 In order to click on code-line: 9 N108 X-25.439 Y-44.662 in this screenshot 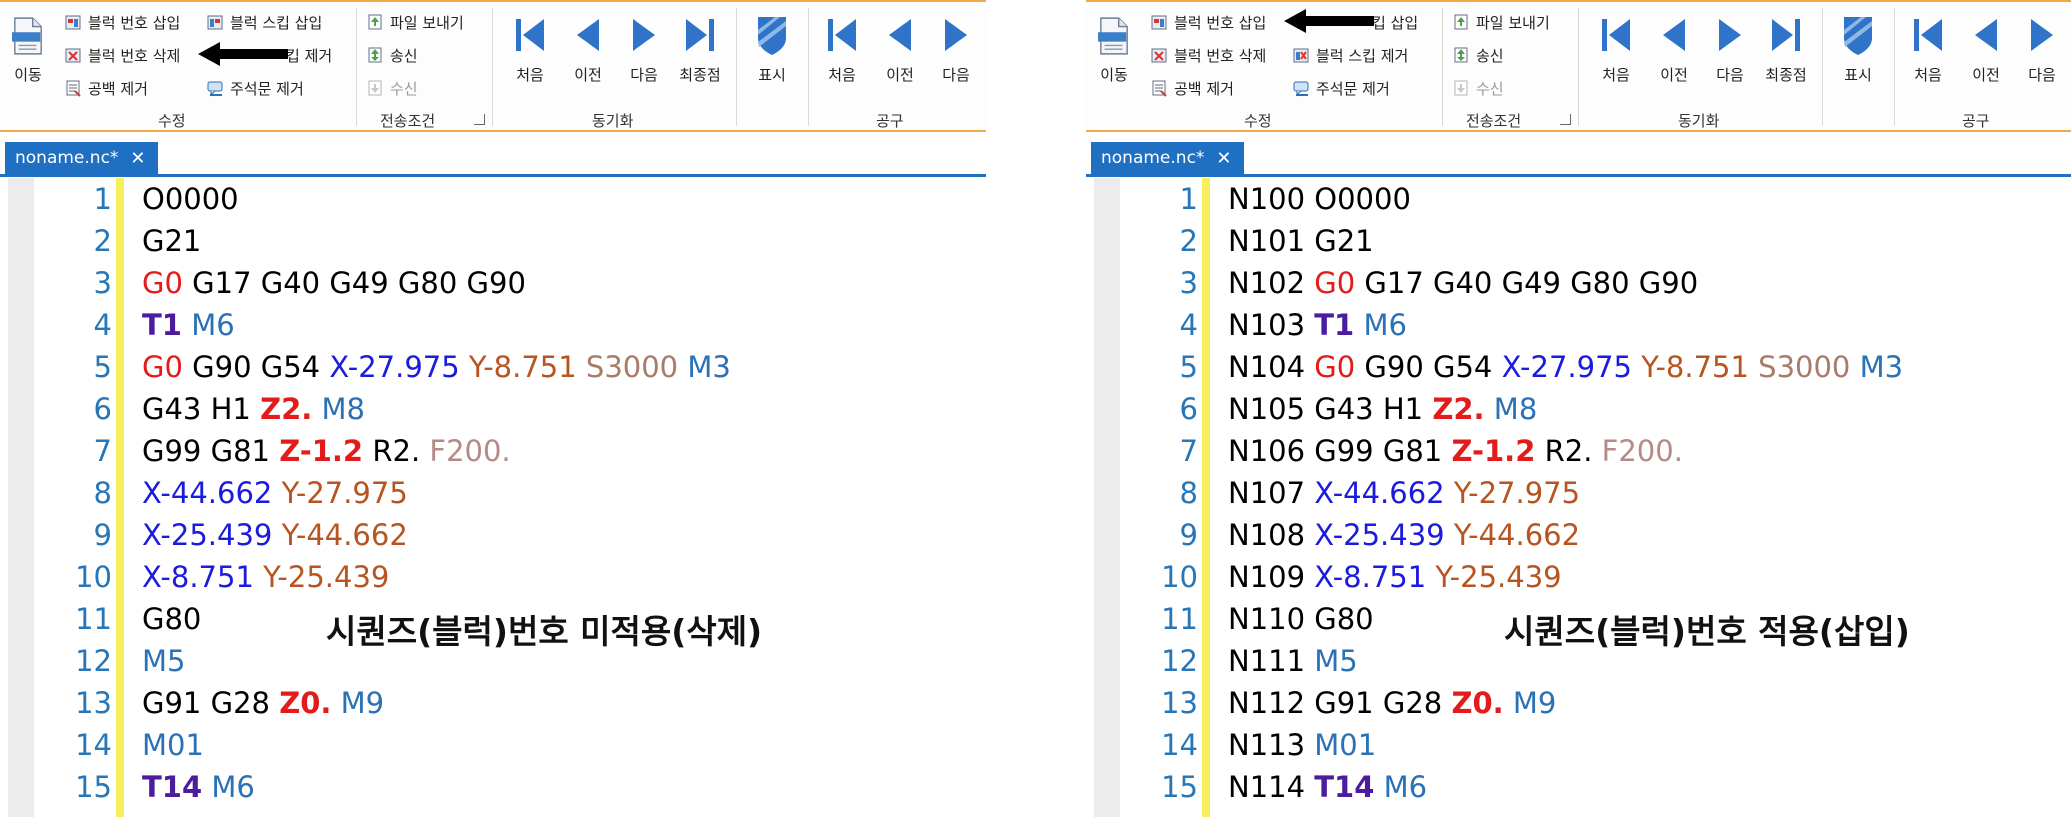, I will do `click(1578, 535)`.